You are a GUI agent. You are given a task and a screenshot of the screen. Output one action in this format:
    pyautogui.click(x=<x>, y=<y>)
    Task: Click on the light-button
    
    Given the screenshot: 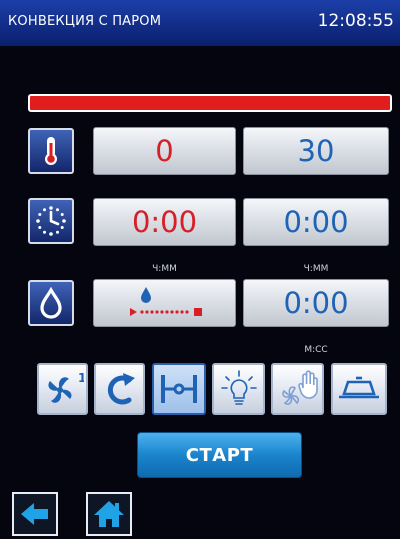 What is the action you would take?
    pyautogui.click(x=238, y=389)
    